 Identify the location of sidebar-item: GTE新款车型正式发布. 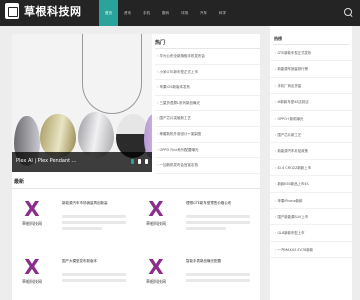
(311, 53).